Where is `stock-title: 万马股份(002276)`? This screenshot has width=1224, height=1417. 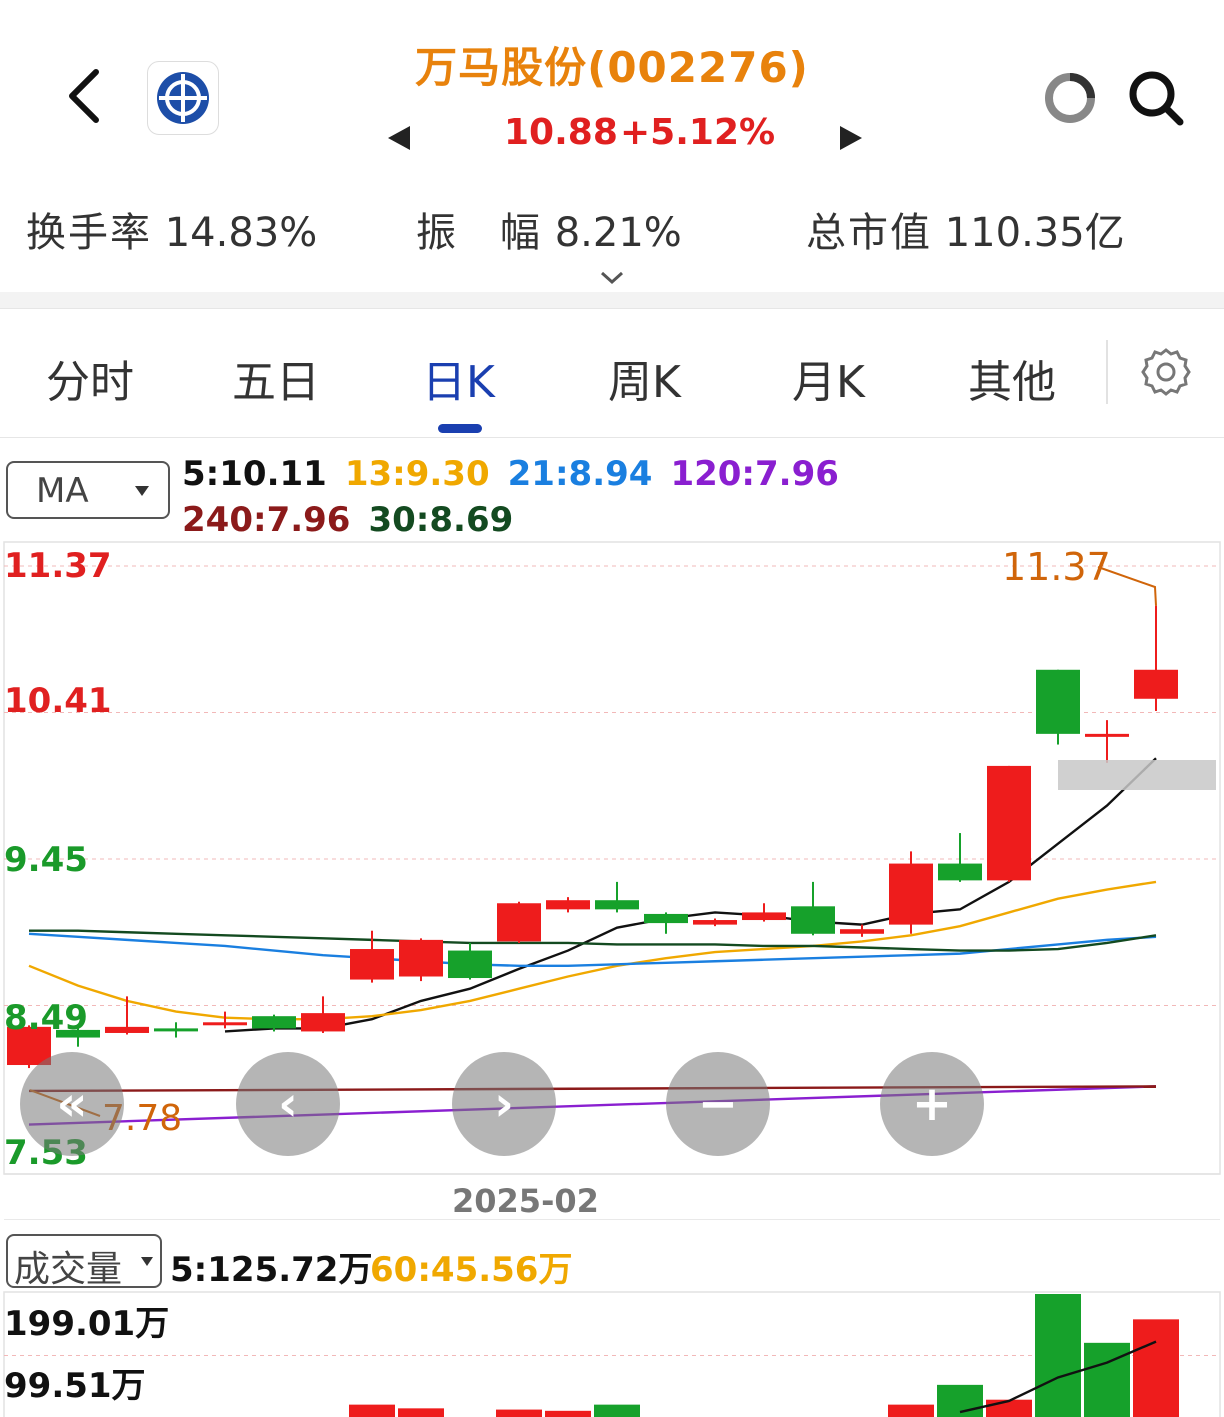 stock-title: 万马股份(002276) is located at coordinates (612, 67).